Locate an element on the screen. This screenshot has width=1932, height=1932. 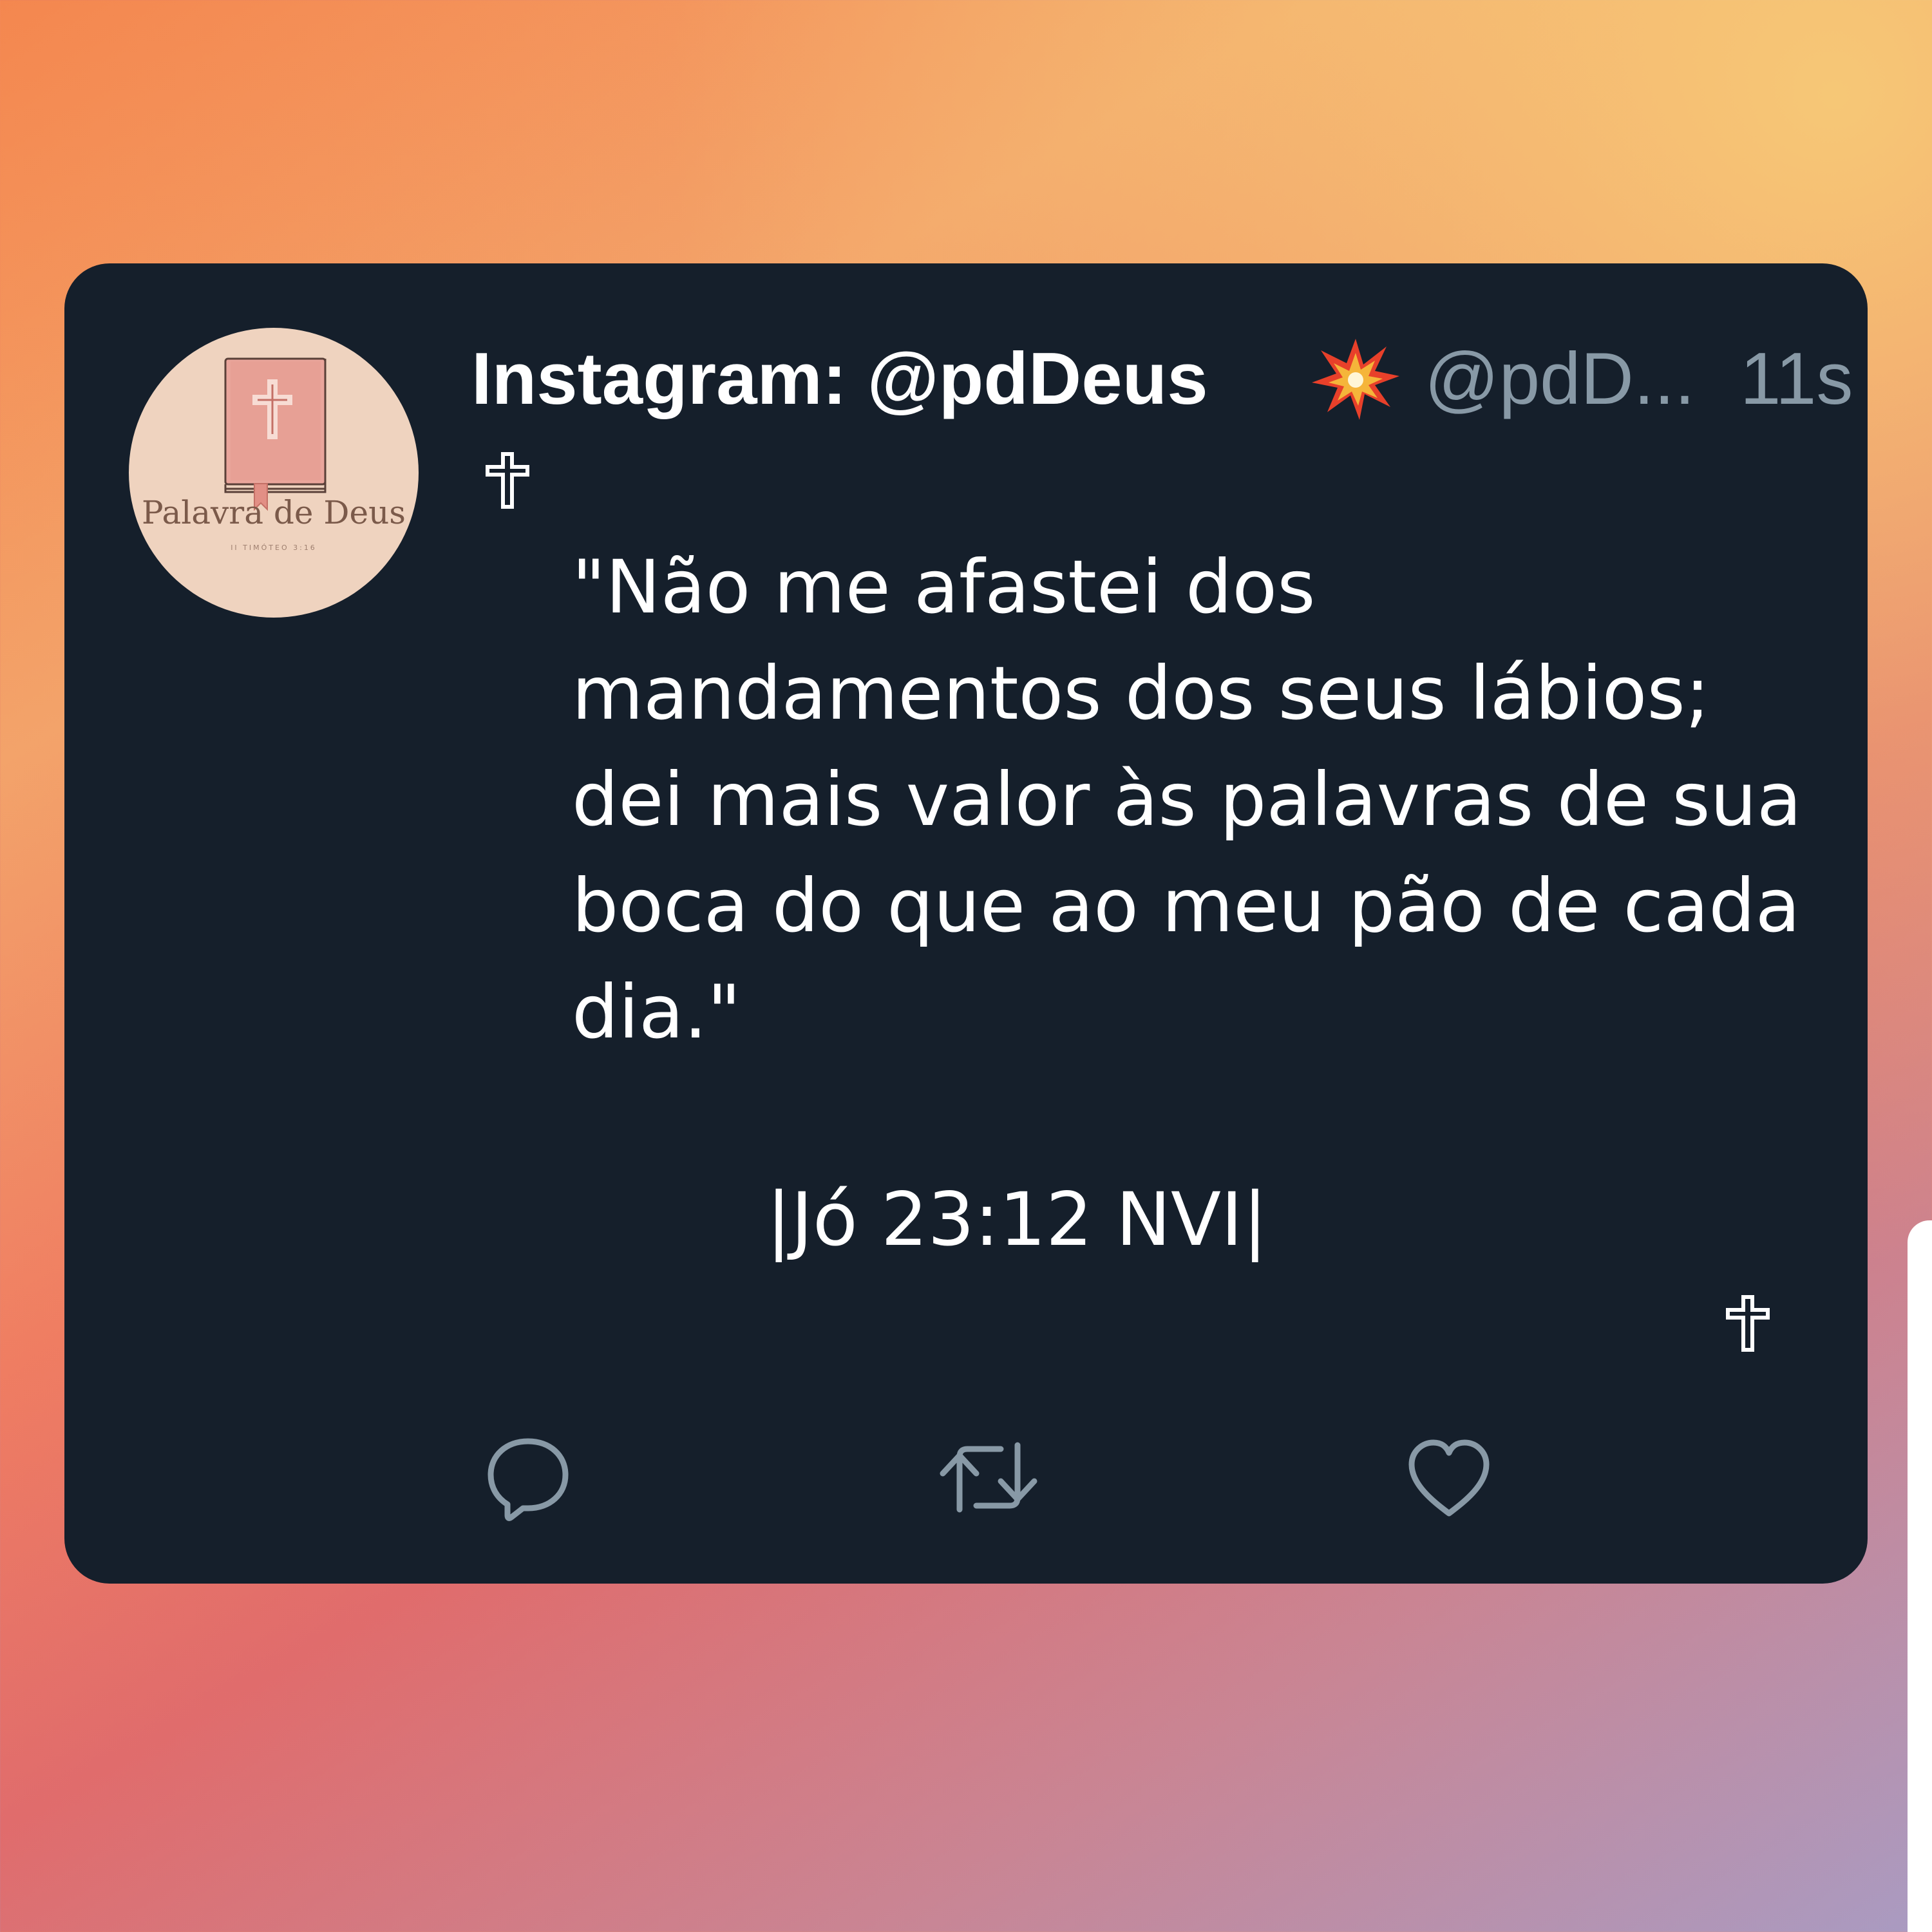
avatar: Palavra de Deus II TIMÓTEO 3:16 is located at coordinates (274, 473).